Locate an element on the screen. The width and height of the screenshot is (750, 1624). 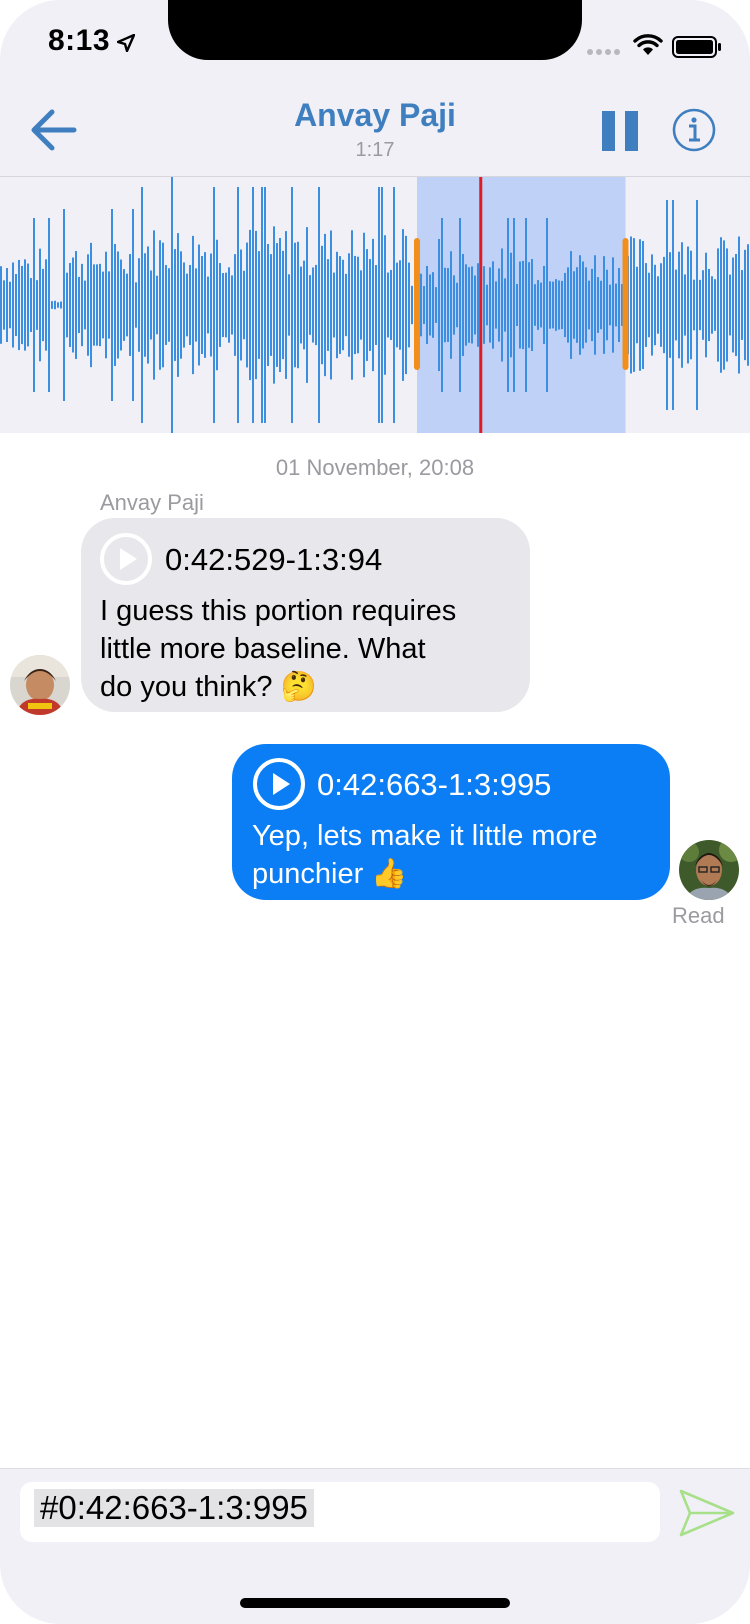
message-line: punchier 👍 is located at coordinates (330, 874).